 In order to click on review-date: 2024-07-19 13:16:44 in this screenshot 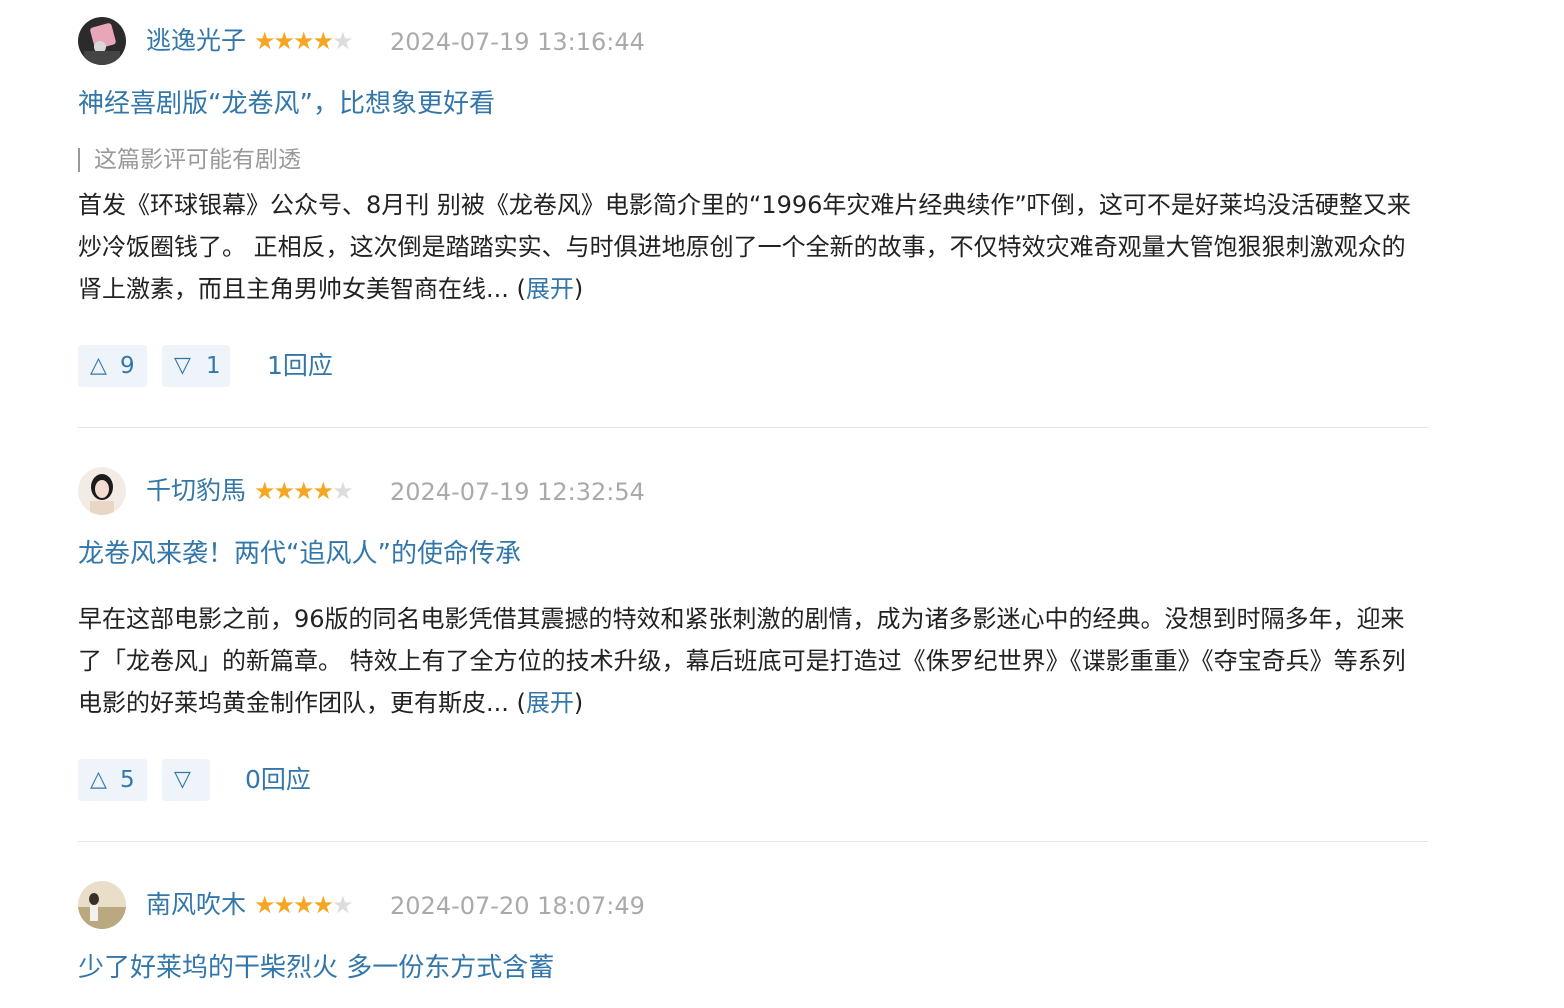, I will do `click(517, 42)`.